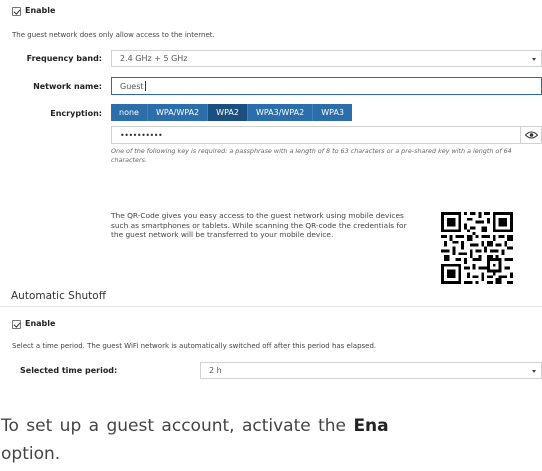 The width and height of the screenshot is (542, 471). I want to click on guest-enable-label: Enable, so click(40, 10).